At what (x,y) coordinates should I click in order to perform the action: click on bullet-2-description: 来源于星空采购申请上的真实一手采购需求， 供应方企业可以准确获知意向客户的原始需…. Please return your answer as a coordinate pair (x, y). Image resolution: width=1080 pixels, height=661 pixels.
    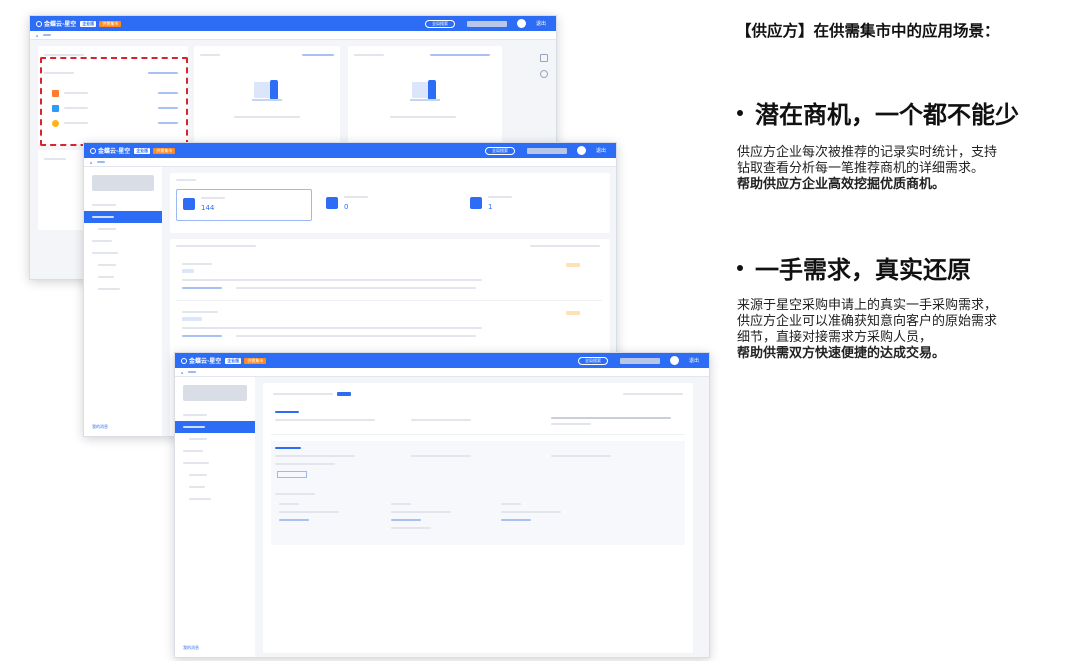
    Looking at the image, I should click on (867, 329).